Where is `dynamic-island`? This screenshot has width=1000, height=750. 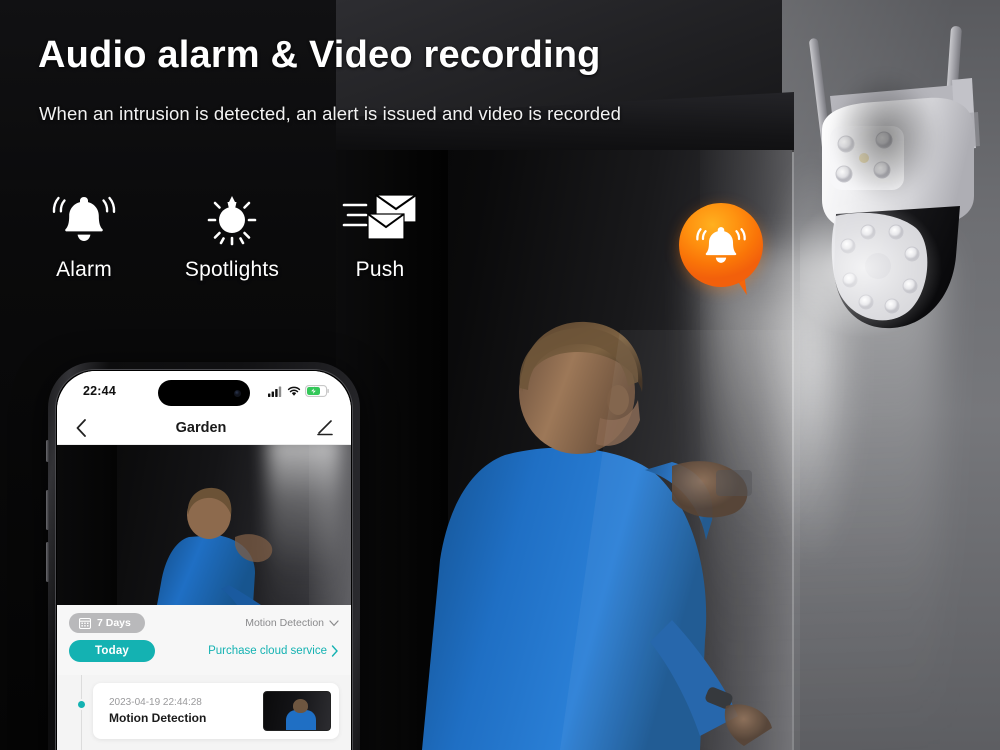 dynamic-island is located at coordinates (204, 393).